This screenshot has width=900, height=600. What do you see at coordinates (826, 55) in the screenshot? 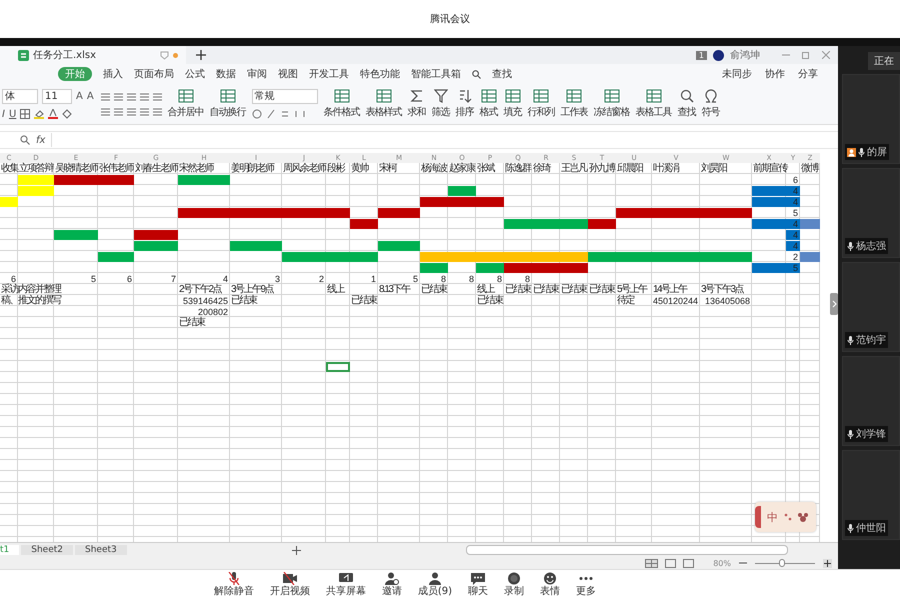
I see `close-icon` at bounding box center [826, 55].